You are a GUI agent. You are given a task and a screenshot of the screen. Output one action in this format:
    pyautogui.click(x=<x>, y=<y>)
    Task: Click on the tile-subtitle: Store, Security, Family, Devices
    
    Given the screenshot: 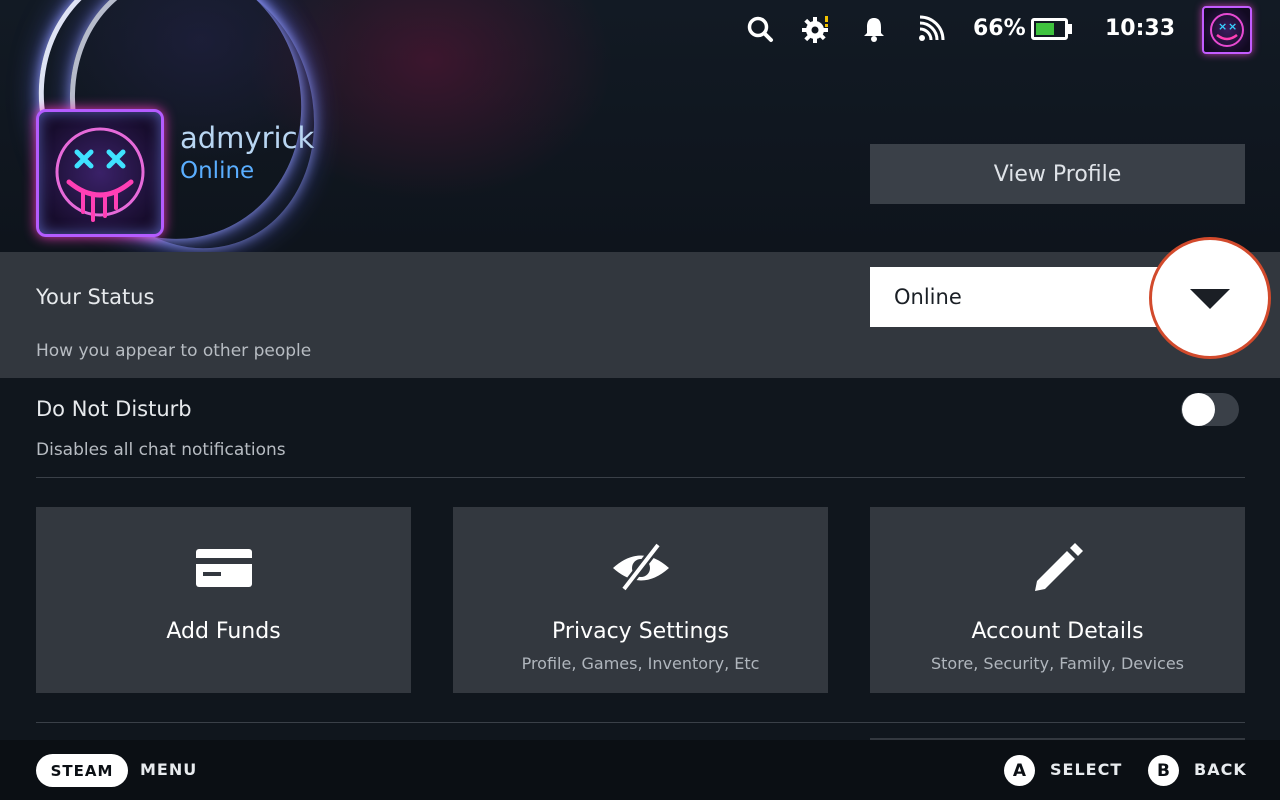 What is the action you would take?
    pyautogui.click(x=1057, y=663)
    